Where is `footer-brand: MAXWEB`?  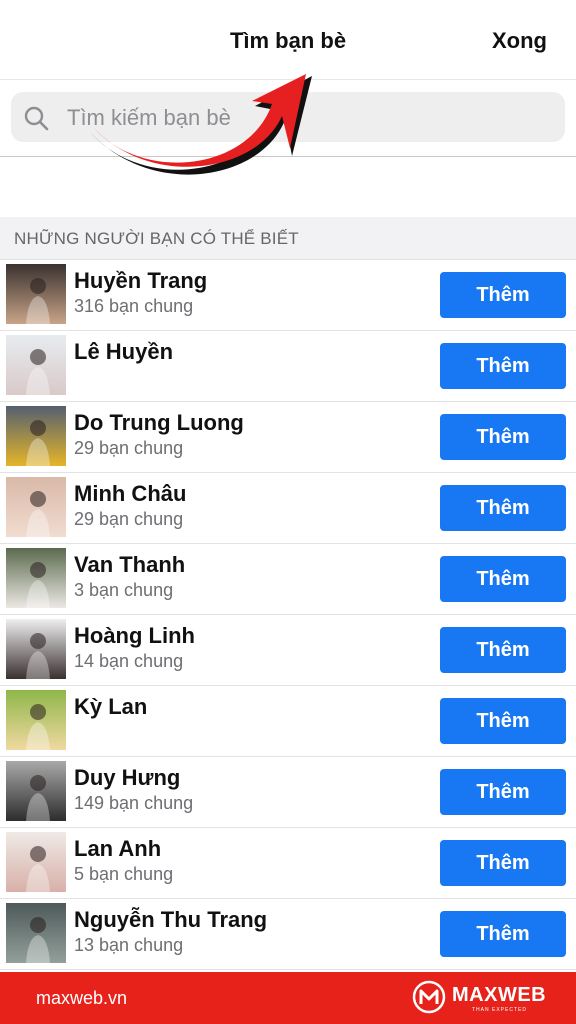
footer-brand: MAXWEB is located at coordinates (499, 995).